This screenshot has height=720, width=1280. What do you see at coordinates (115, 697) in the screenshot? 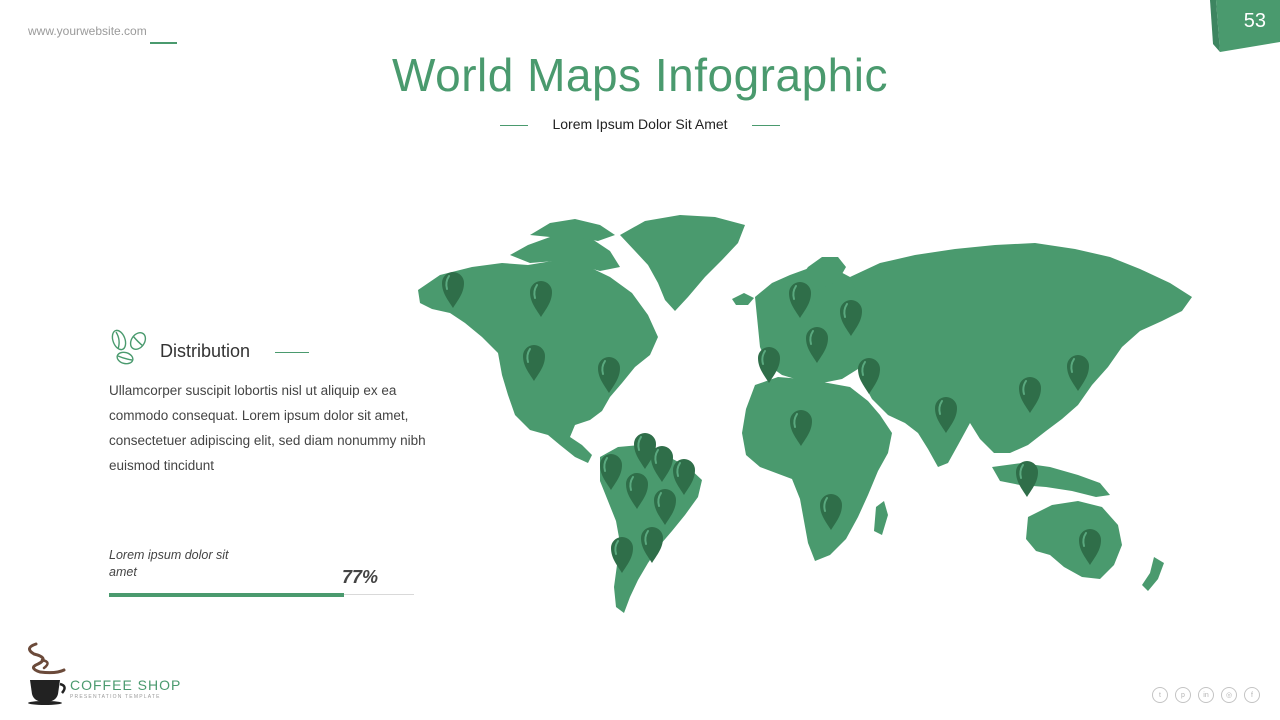
I see `logo-tagline: PRESENTATION TEMPLATE` at bounding box center [115, 697].